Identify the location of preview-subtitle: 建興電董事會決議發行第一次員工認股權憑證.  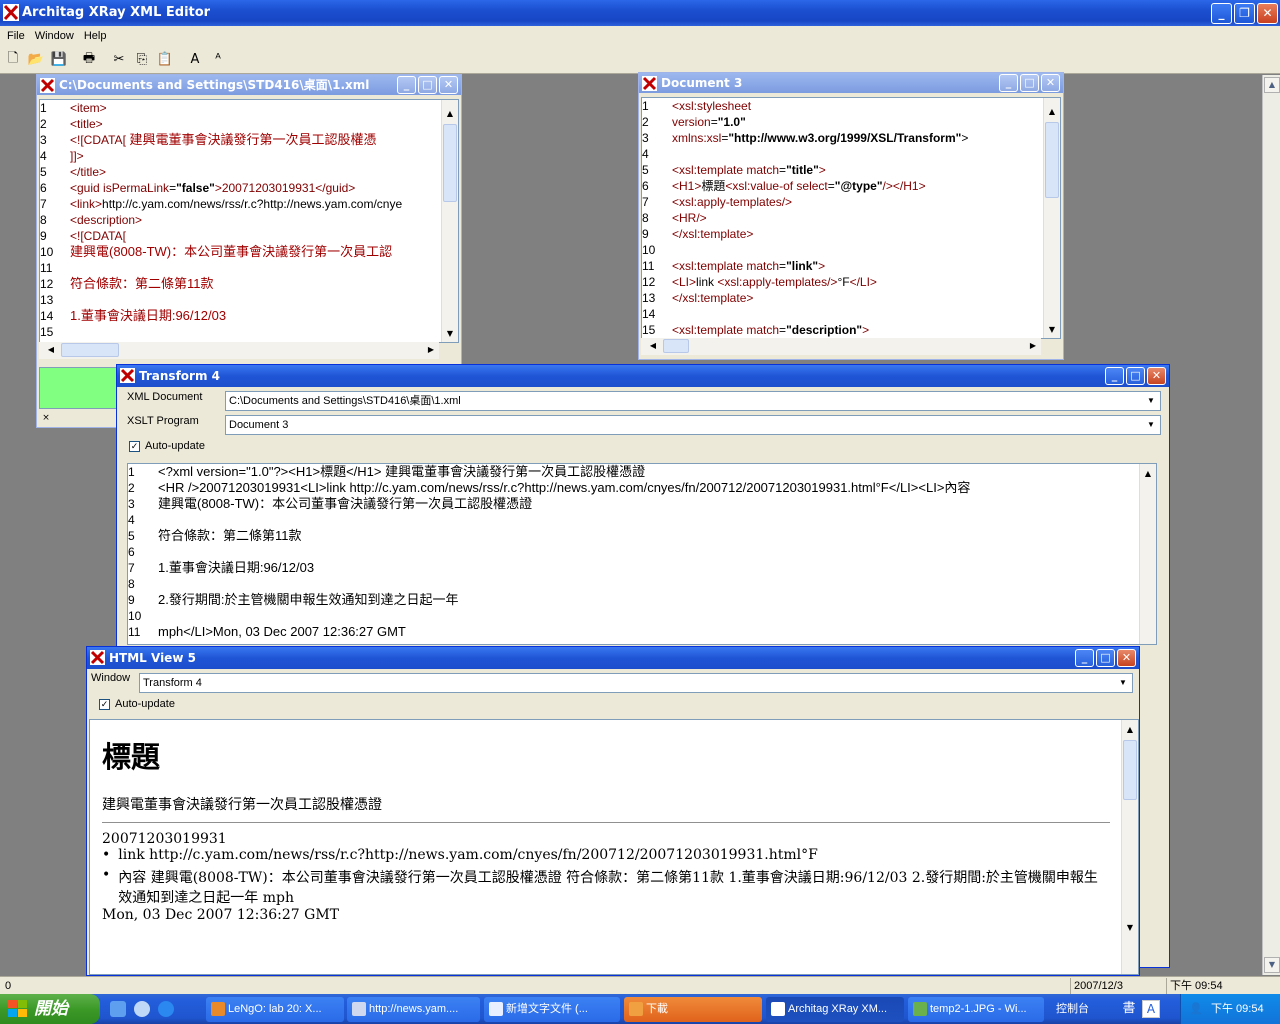
(242, 805).